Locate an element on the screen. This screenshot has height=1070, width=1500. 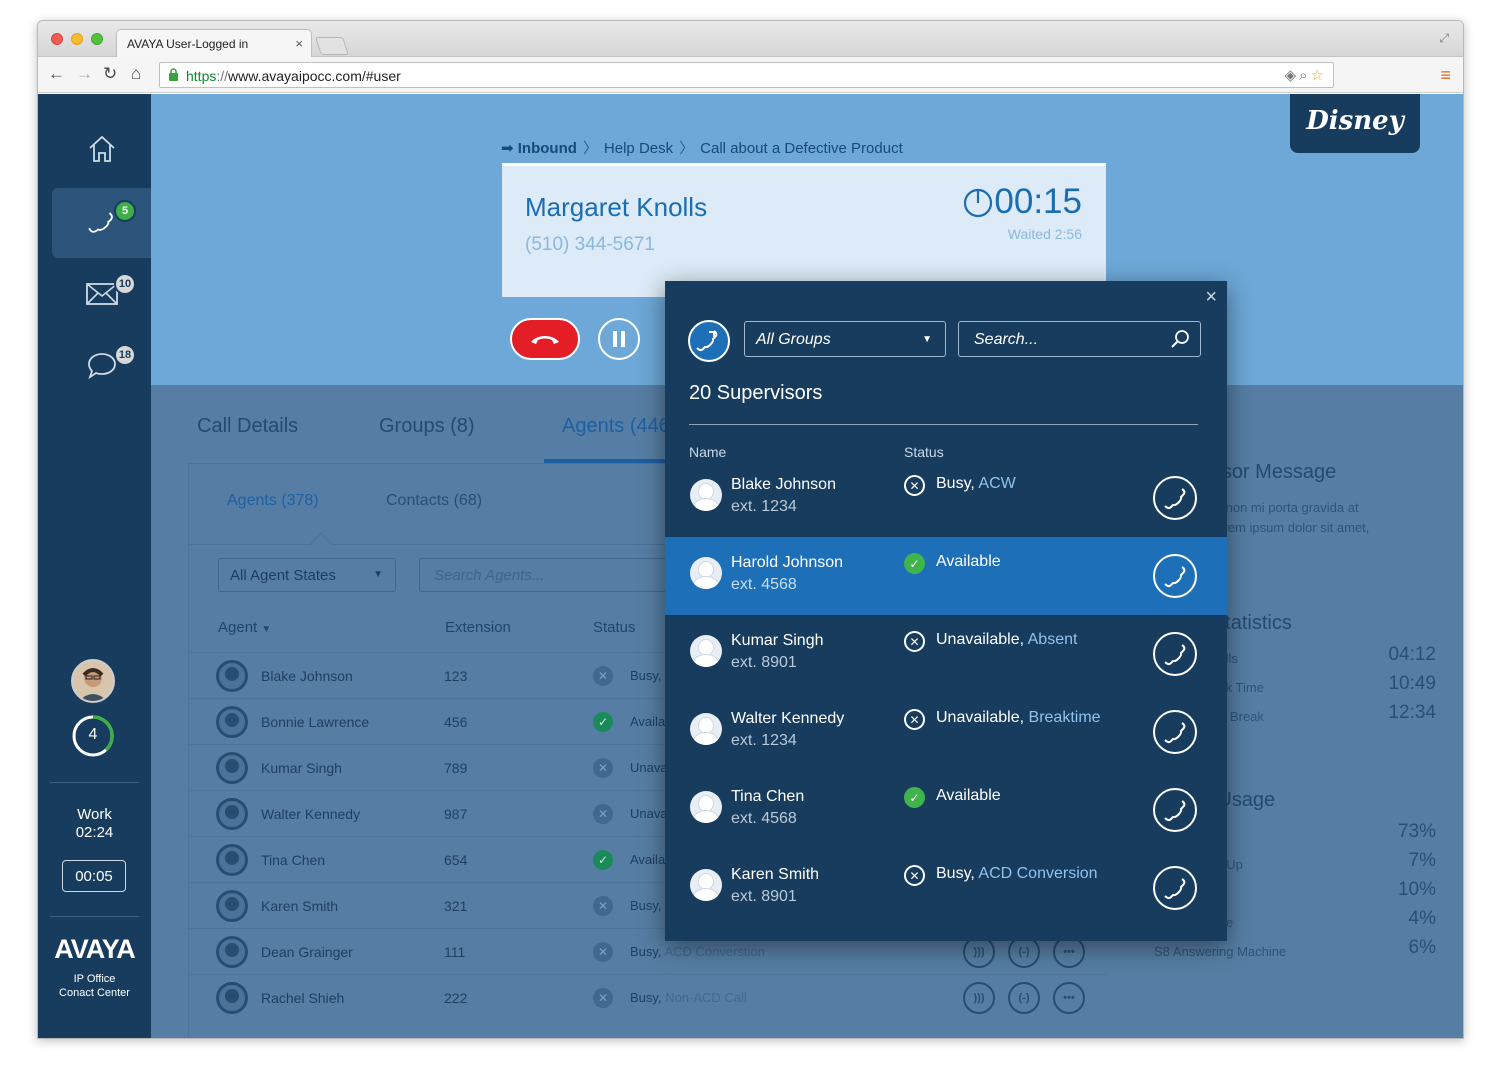
supervisor-extension: ext. 1234 is located at coordinates (764, 506).